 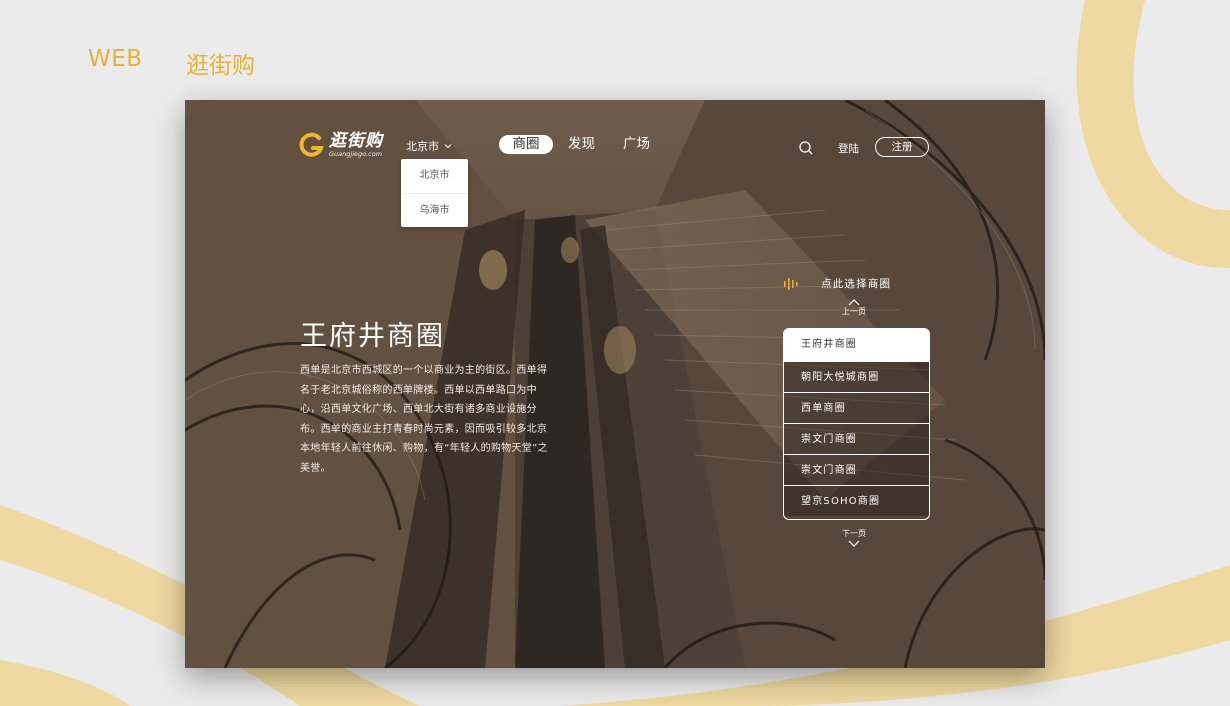 What do you see at coordinates (791, 283) in the screenshot?
I see `sound-bars-icon` at bounding box center [791, 283].